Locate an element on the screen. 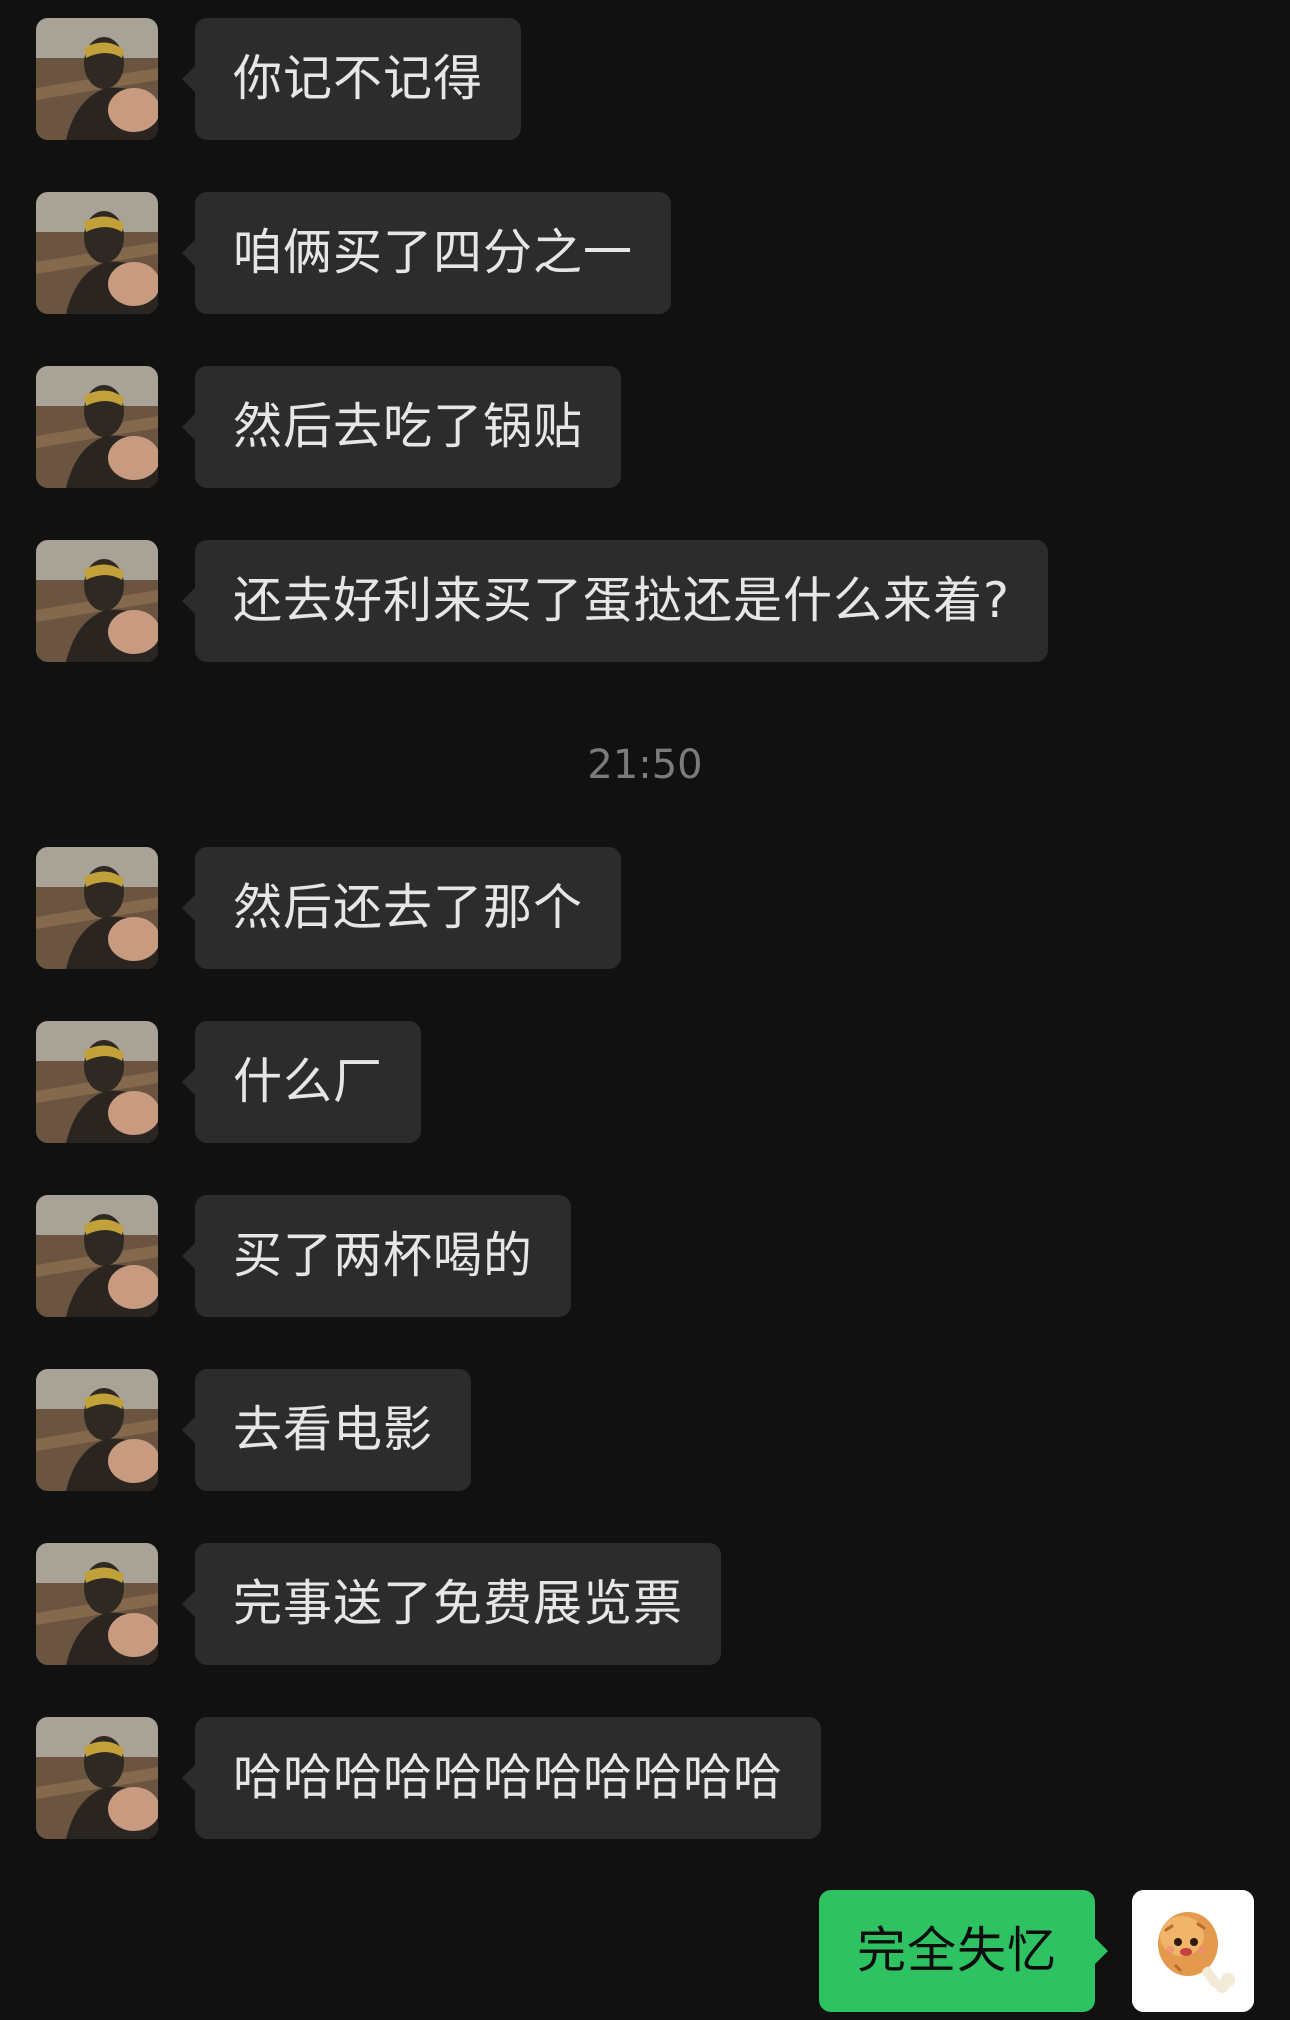 The image size is (1290, 2020). message-row: 然后去吃了锅贴 is located at coordinates (645, 427).